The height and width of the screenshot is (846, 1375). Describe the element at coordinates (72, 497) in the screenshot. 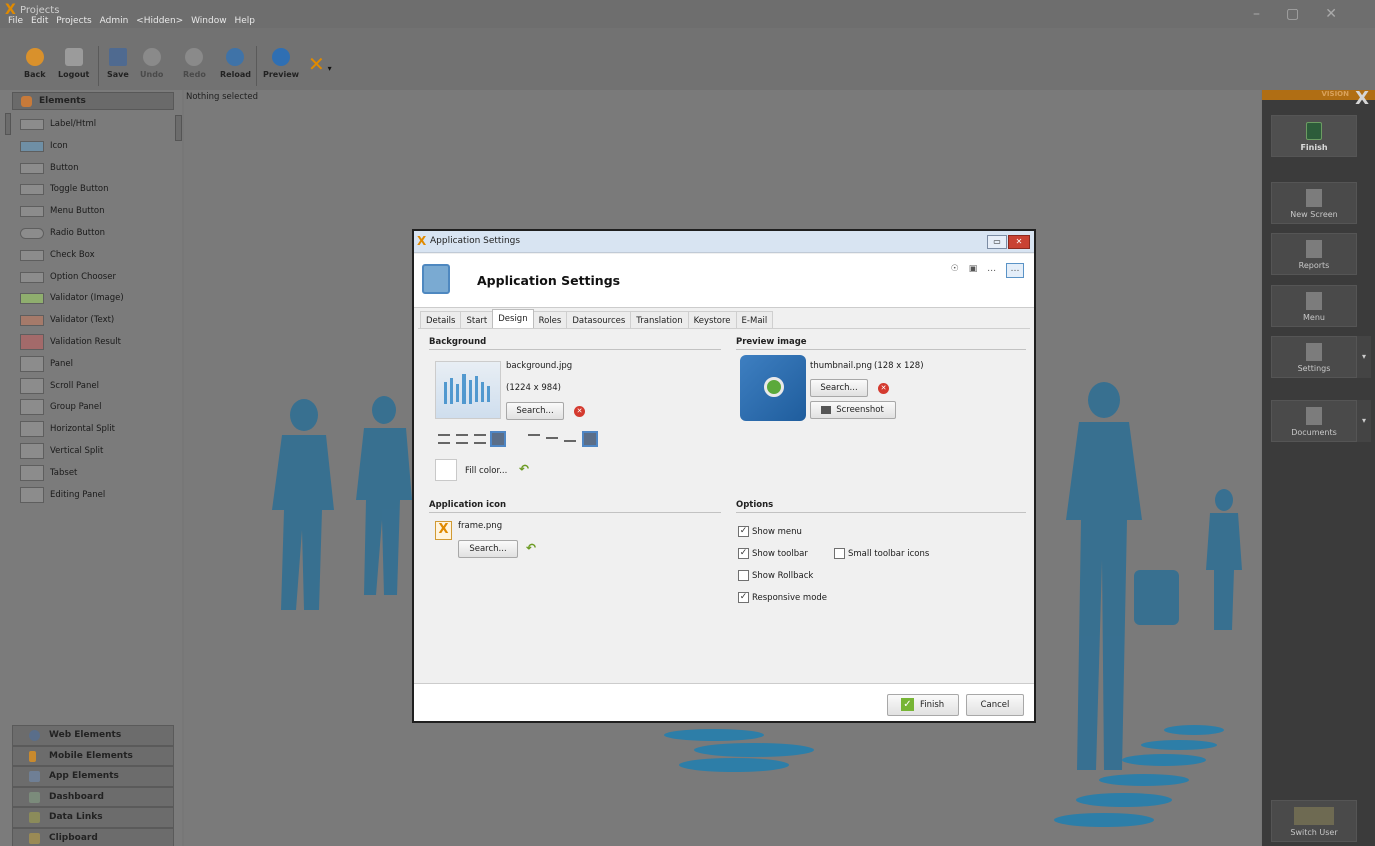

I see `element-editing-panel: Editing Panel` at that location.